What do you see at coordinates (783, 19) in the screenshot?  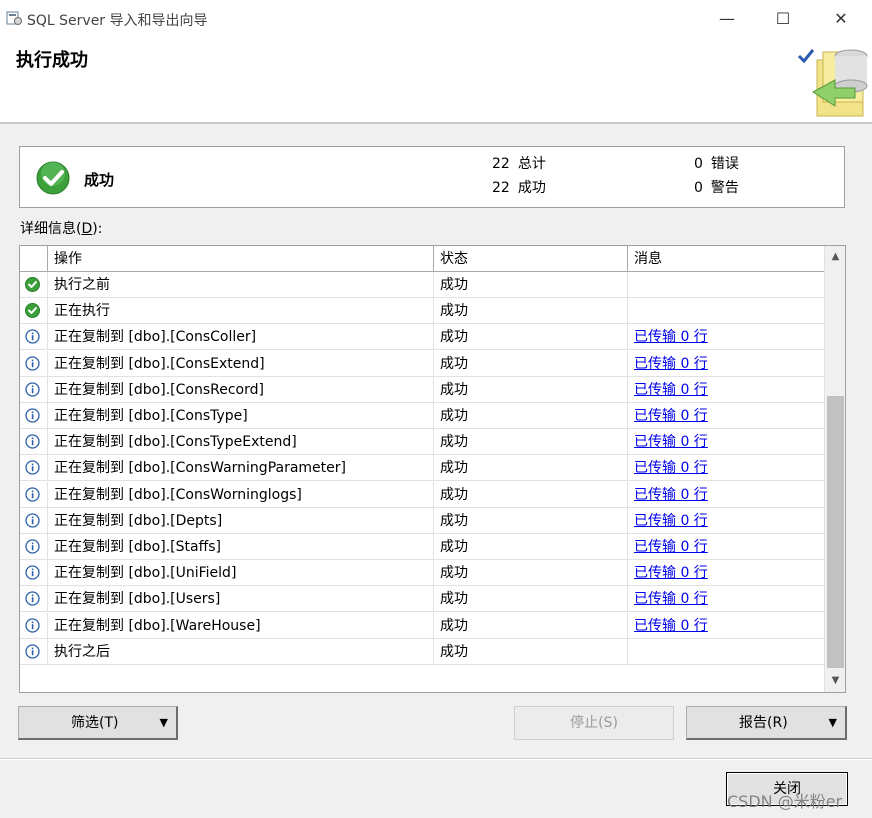 I see `maximize-button: ☐` at bounding box center [783, 19].